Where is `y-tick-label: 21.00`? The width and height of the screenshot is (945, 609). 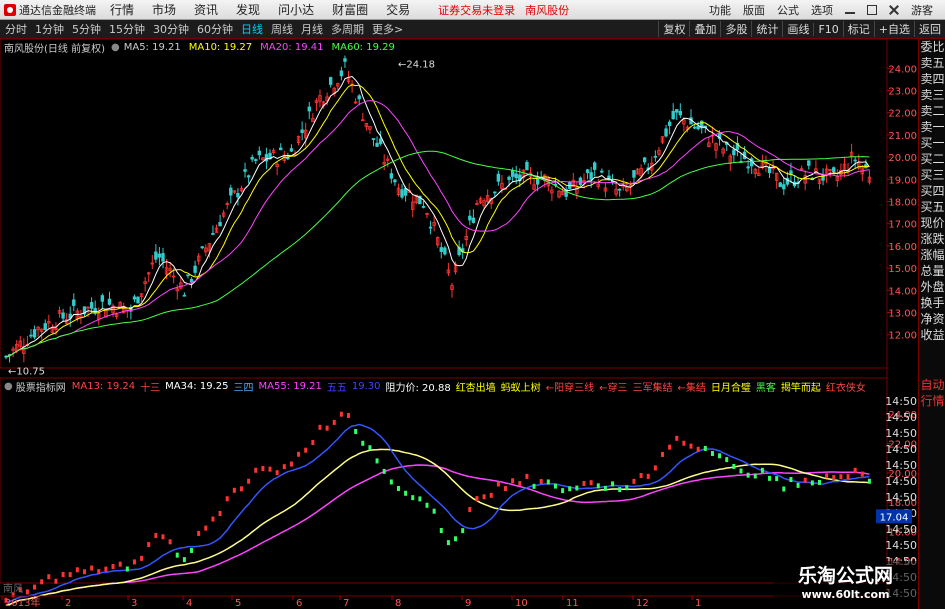 y-tick-label: 21.00 is located at coordinates (902, 136).